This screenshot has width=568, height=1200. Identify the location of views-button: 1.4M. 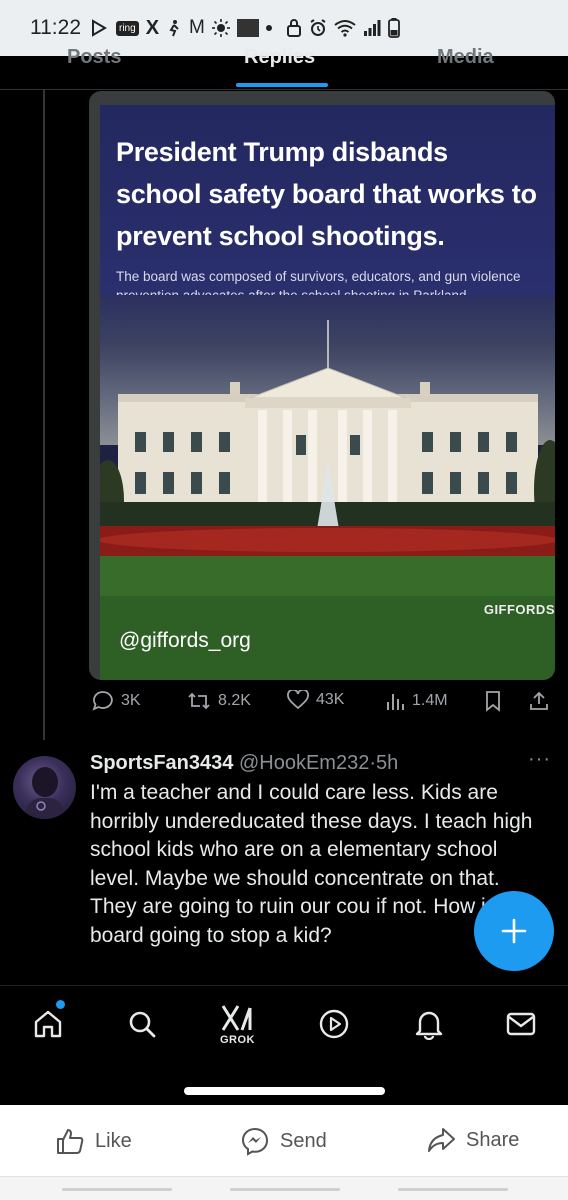
(416, 701).